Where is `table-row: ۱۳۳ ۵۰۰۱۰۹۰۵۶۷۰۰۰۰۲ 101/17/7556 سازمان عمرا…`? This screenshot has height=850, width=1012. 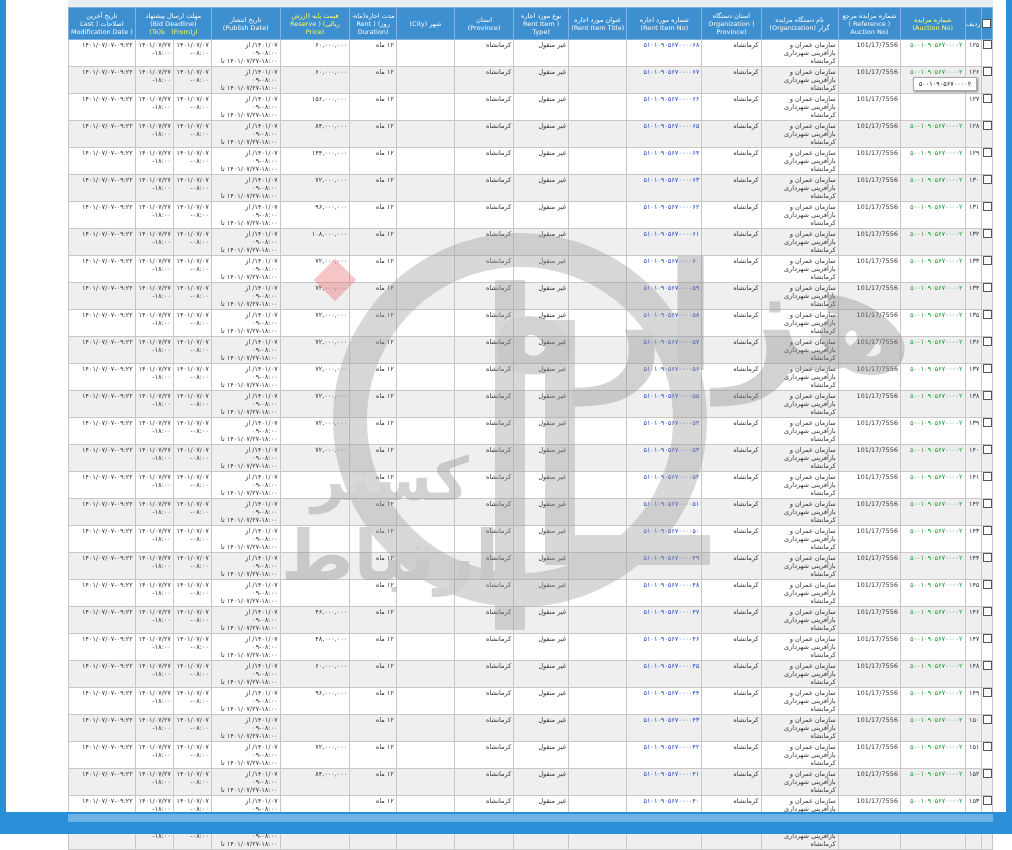
table-row: ۱۳۳ ۵۰۰۱۰۹۰۵۶۷۰۰۰۰۲ 101/17/7556 سازمان عمرا… is located at coordinates (530, 269).